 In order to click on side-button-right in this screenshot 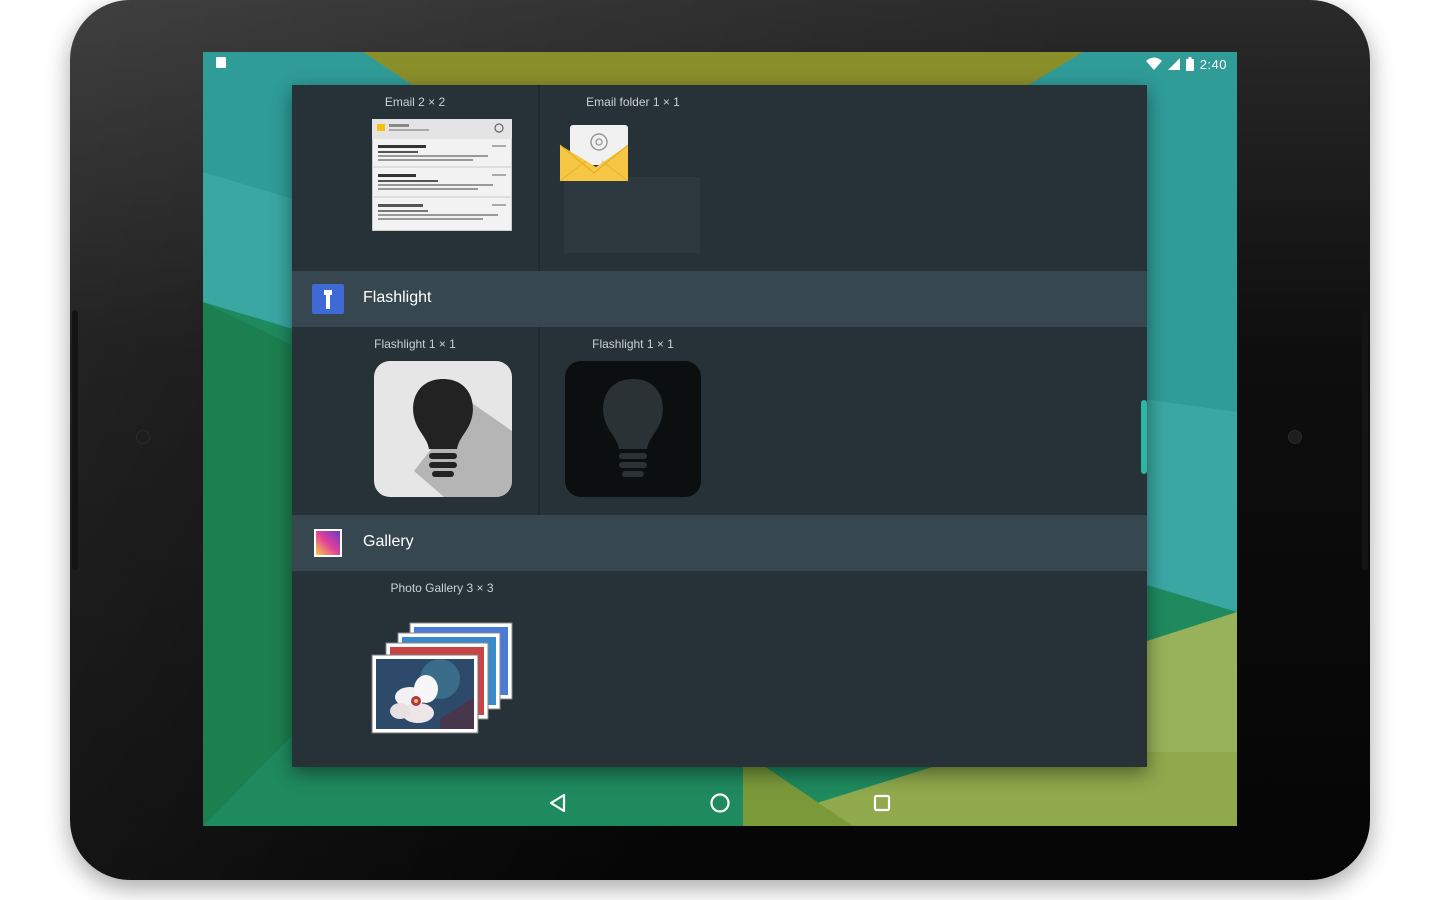, I will do `click(1365, 440)`.